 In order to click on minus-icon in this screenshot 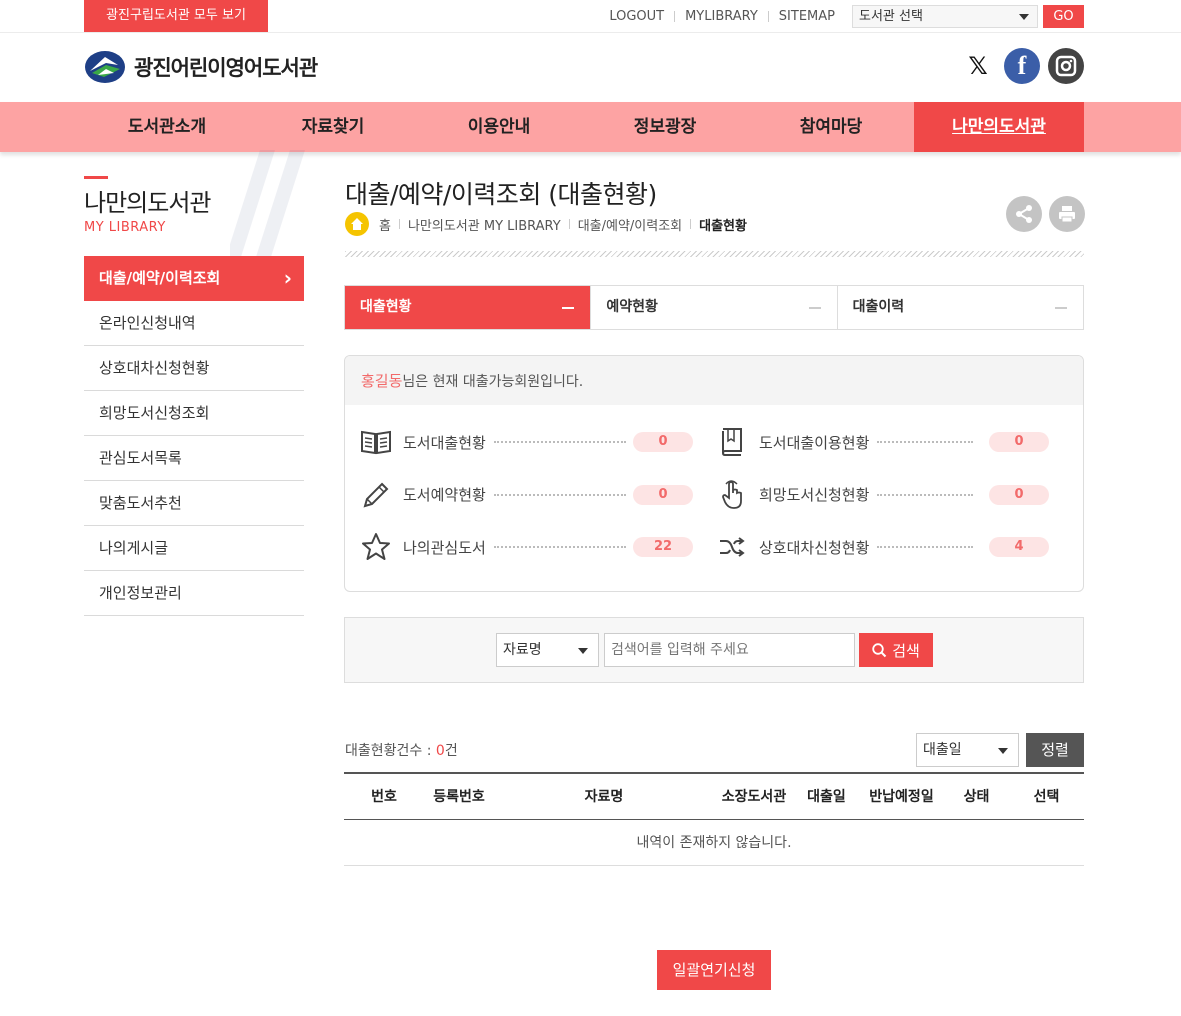, I will do `click(1060, 308)`.